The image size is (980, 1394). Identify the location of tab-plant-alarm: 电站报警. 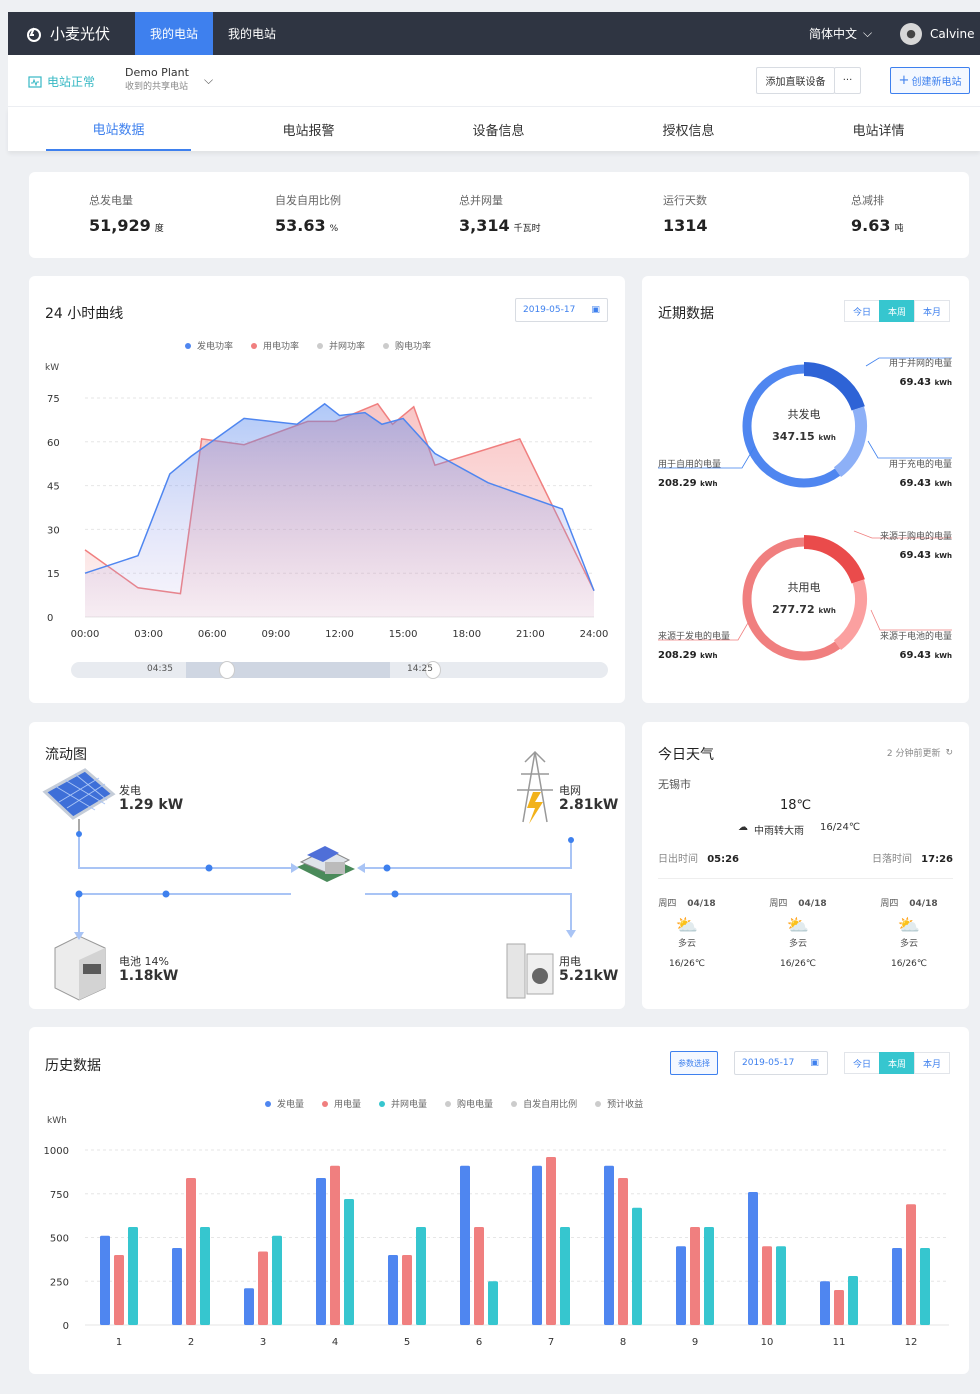
(308, 129).